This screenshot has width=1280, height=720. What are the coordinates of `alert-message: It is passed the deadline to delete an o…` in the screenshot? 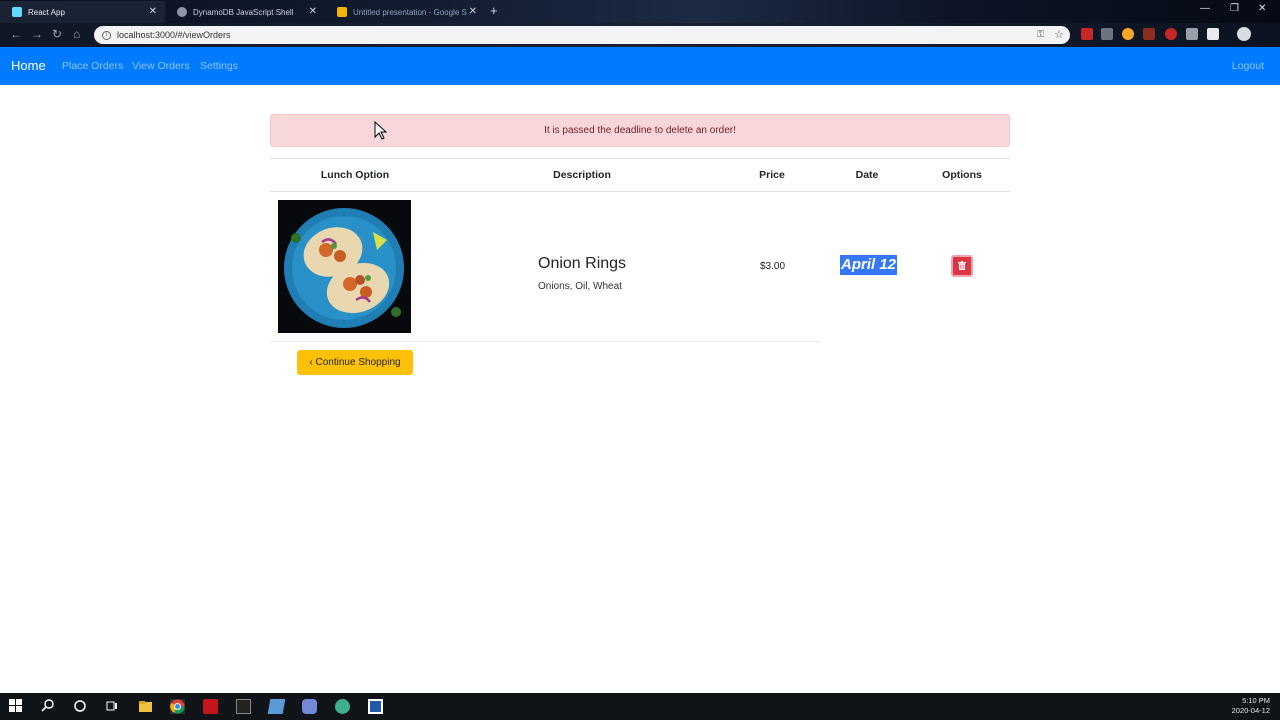 It's located at (640, 130).